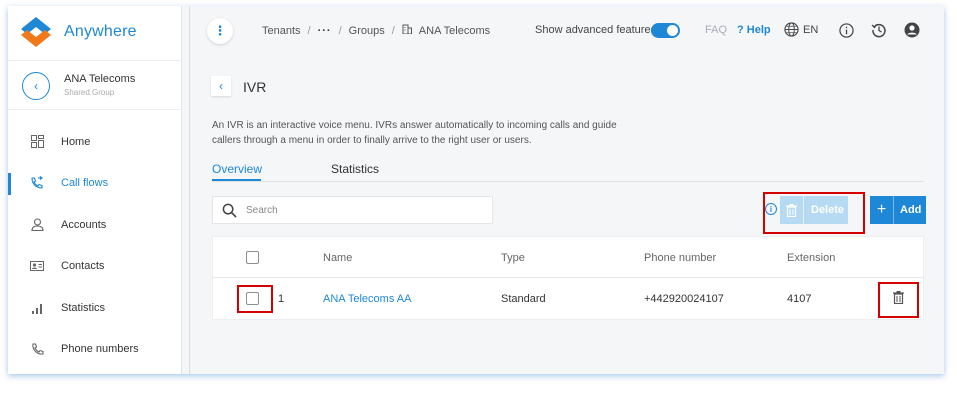 Image resolution: width=957 pixels, height=393 pixels. I want to click on sidebar-item-statistics: Statistics, so click(95, 308).